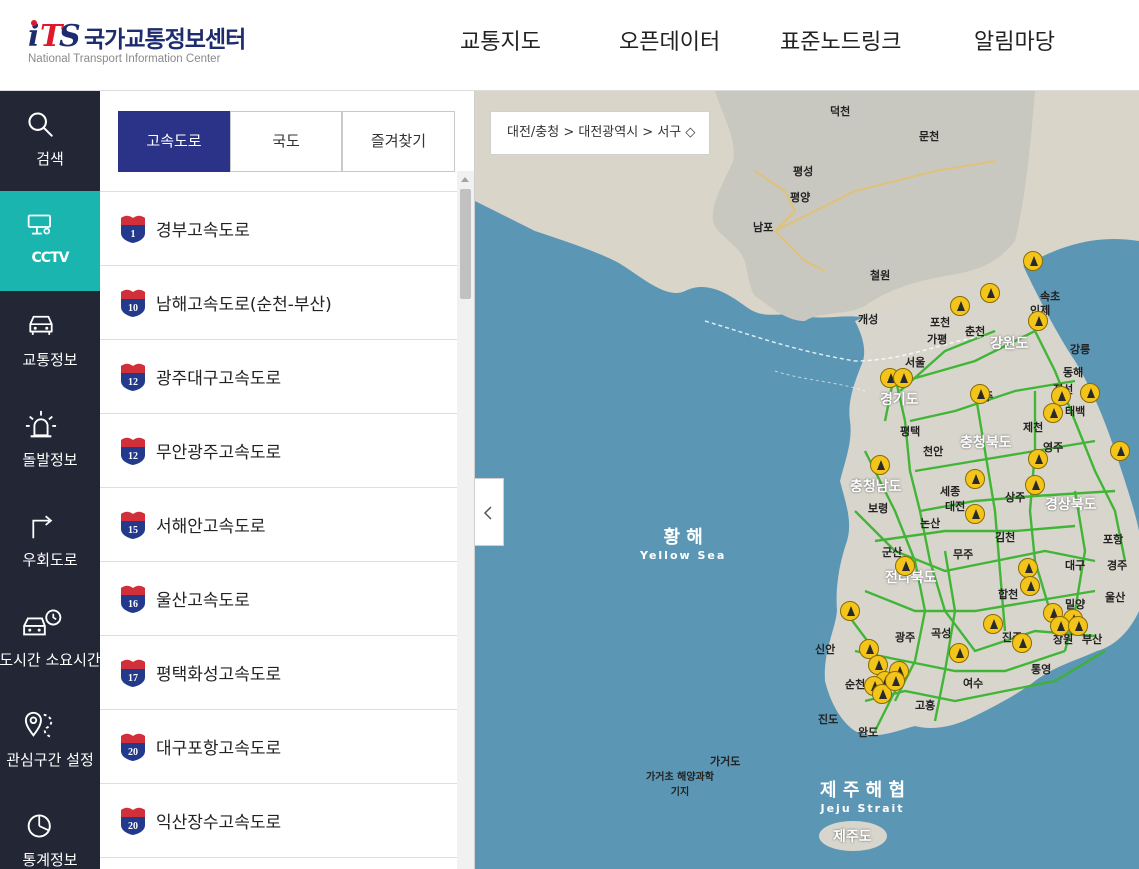  Describe the element at coordinates (278, 821) in the screenshot. I see `road-list-item: 20 익산장수고속도로` at that location.